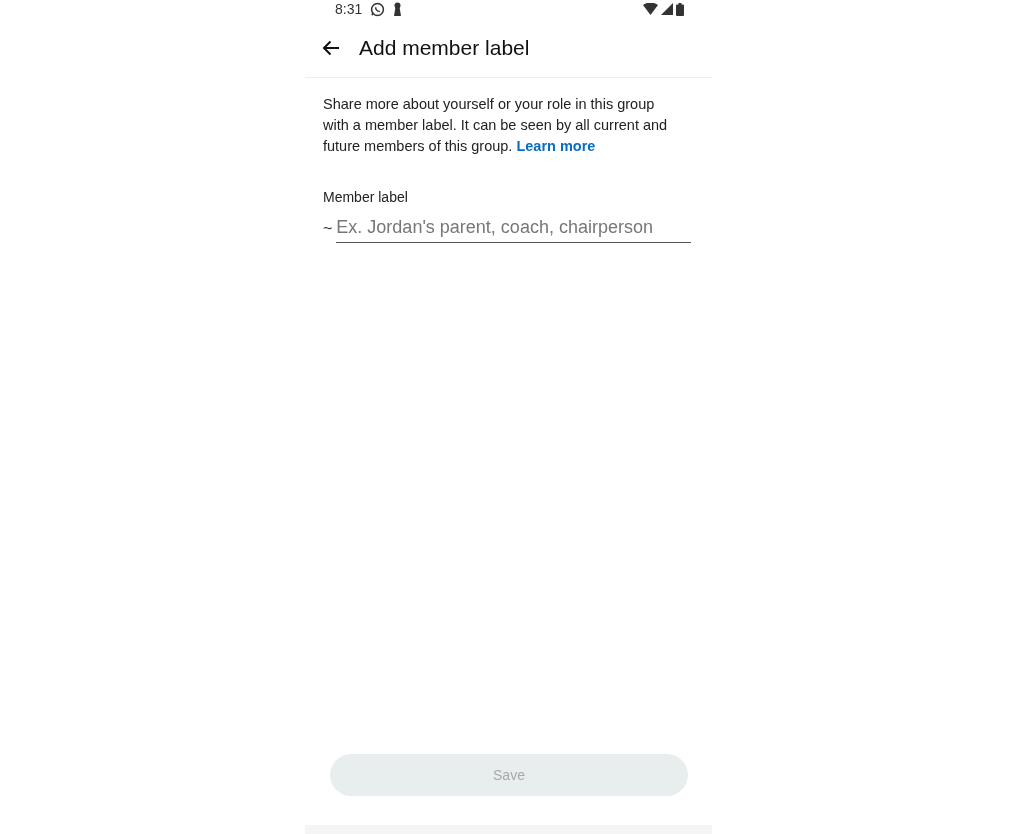  What do you see at coordinates (496, 125) in the screenshot?
I see `description-text: Share more about yourself or your role in this group with a member label. It can be seen by all current and future members of this group. Learn more` at bounding box center [496, 125].